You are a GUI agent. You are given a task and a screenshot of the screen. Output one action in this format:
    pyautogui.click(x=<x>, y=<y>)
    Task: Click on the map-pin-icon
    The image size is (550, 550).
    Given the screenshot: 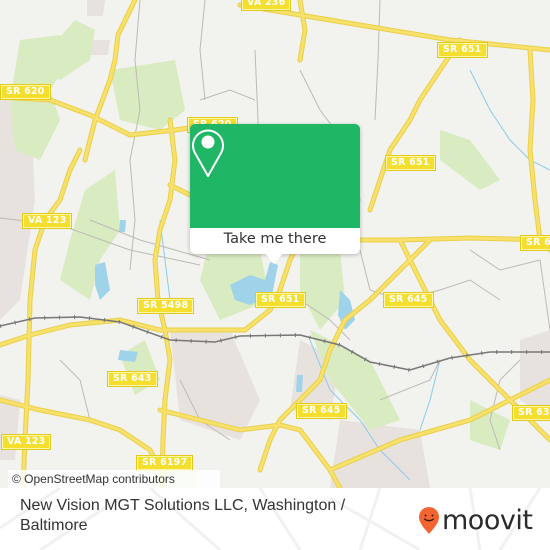 What is the action you would take?
    pyautogui.click(x=208, y=153)
    